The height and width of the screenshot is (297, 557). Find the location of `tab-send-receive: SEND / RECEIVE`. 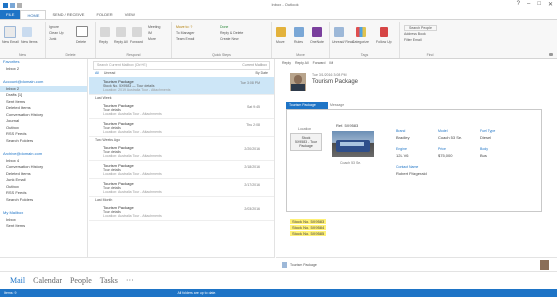

tab-send-receive: SEND / RECEIVE is located at coordinates (68, 14).